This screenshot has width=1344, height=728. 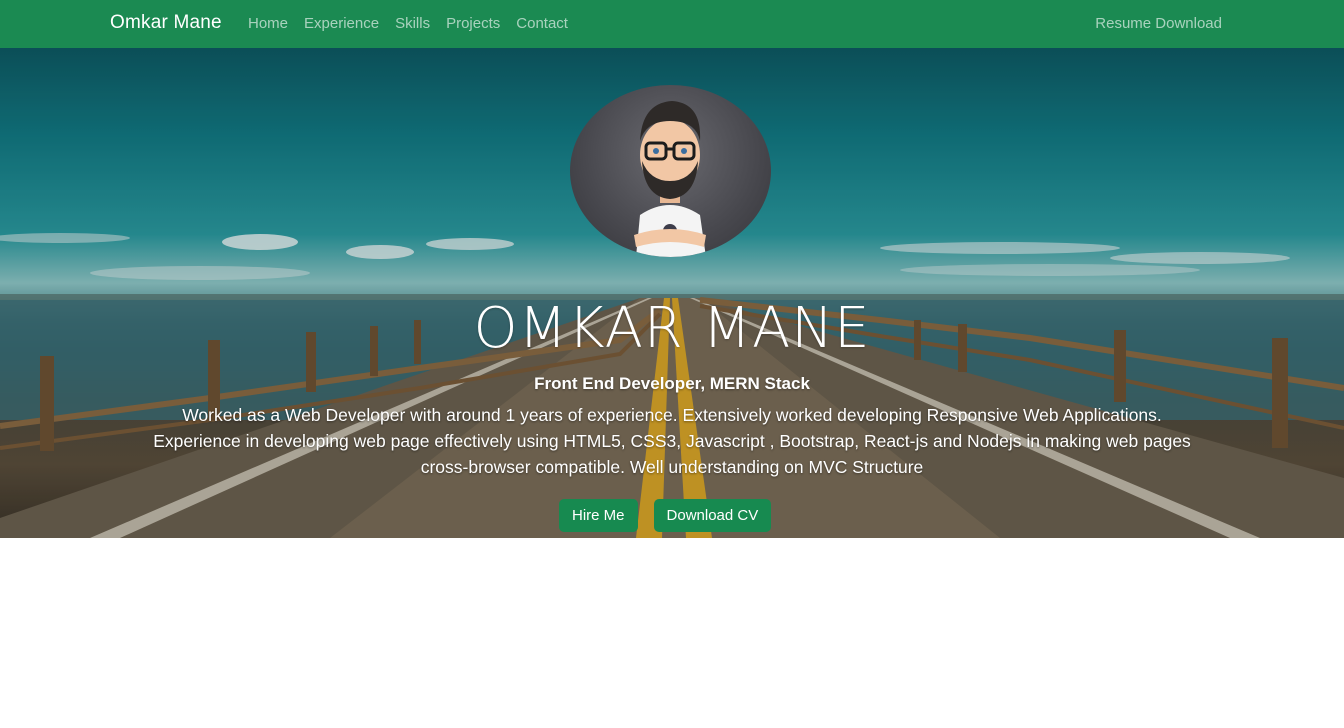 What do you see at coordinates (473, 23) in the screenshot?
I see `nav-link-projects: Projects` at bounding box center [473, 23].